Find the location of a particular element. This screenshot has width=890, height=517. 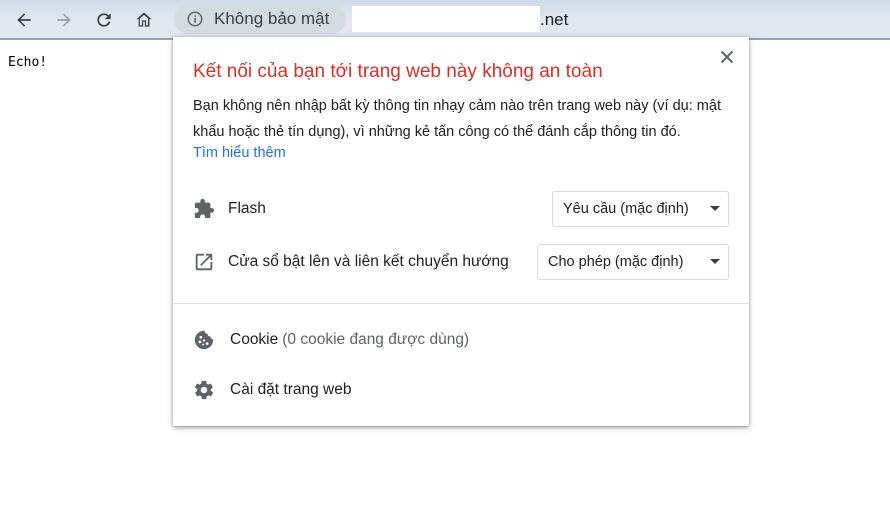

arrow-right-icon is located at coordinates (64, 20).